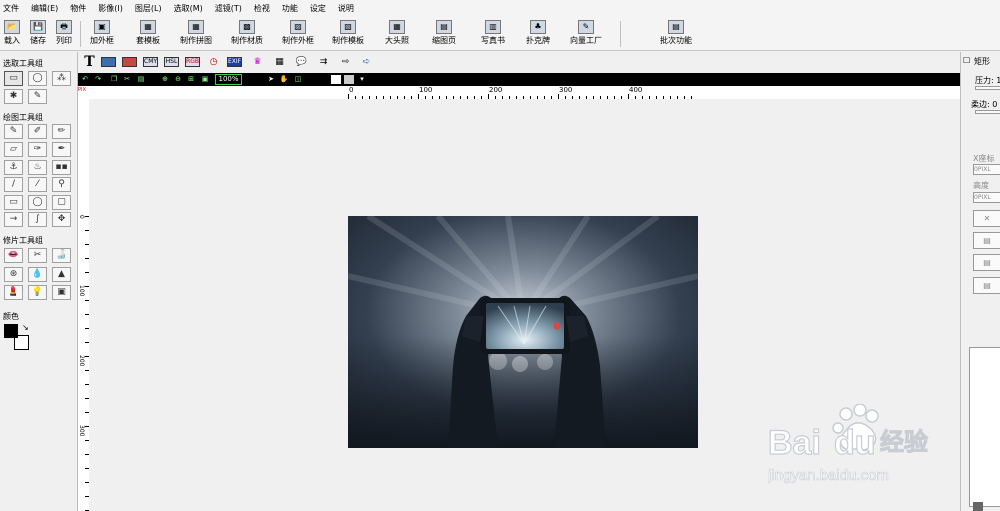  What do you see at coordinates (13, 274) in the screenshot?
I see `patch-tool: ⊛` at bounding box center [13, 274].